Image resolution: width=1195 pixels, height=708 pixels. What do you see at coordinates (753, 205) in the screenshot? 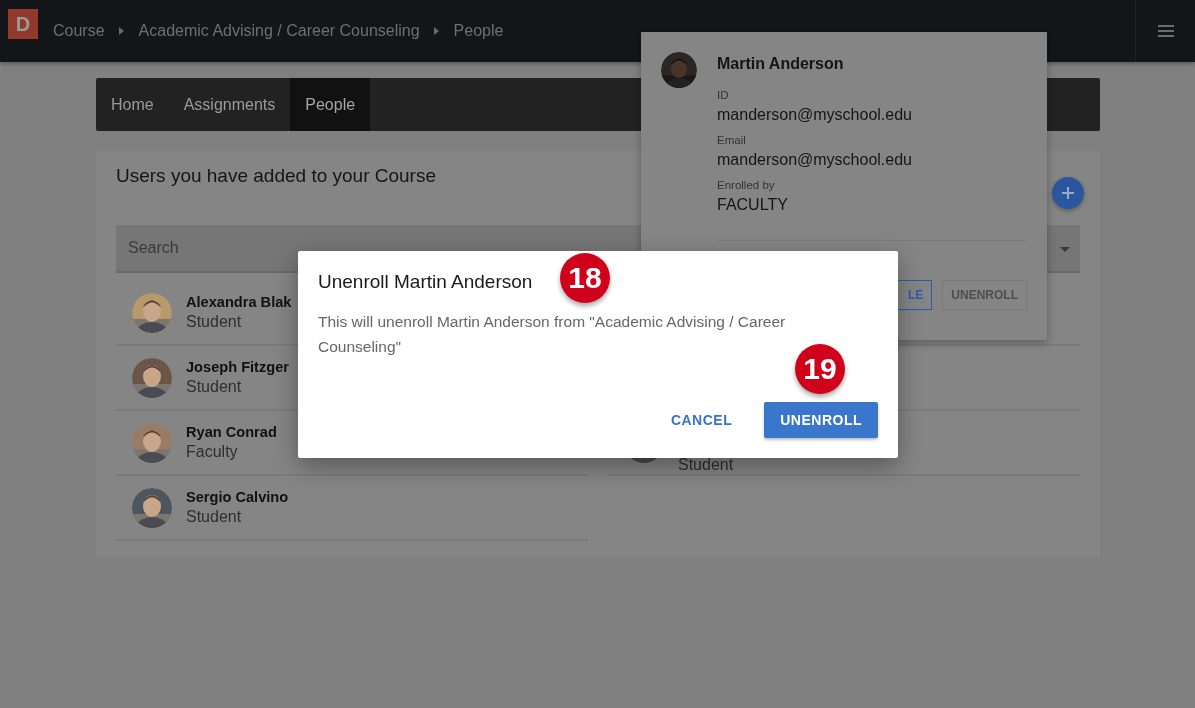
I see `field-value: FACULTY` at bounding box center [753, 205].